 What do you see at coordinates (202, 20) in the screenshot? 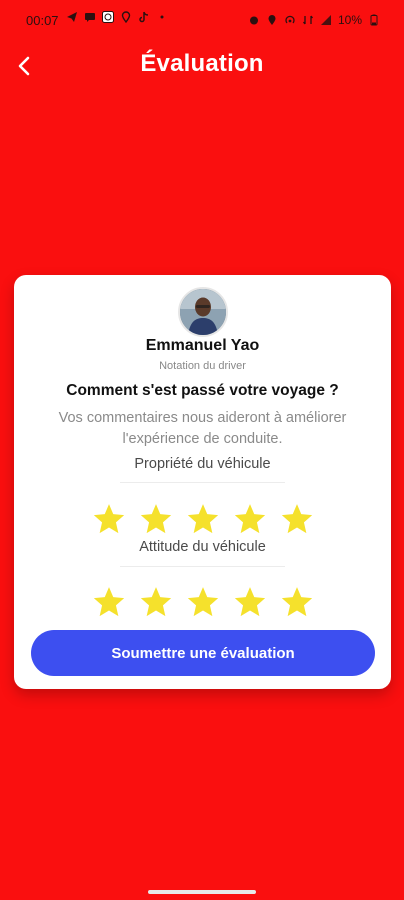
I see `status-bar: 00:07 10%` at bounding box center [202, 20].